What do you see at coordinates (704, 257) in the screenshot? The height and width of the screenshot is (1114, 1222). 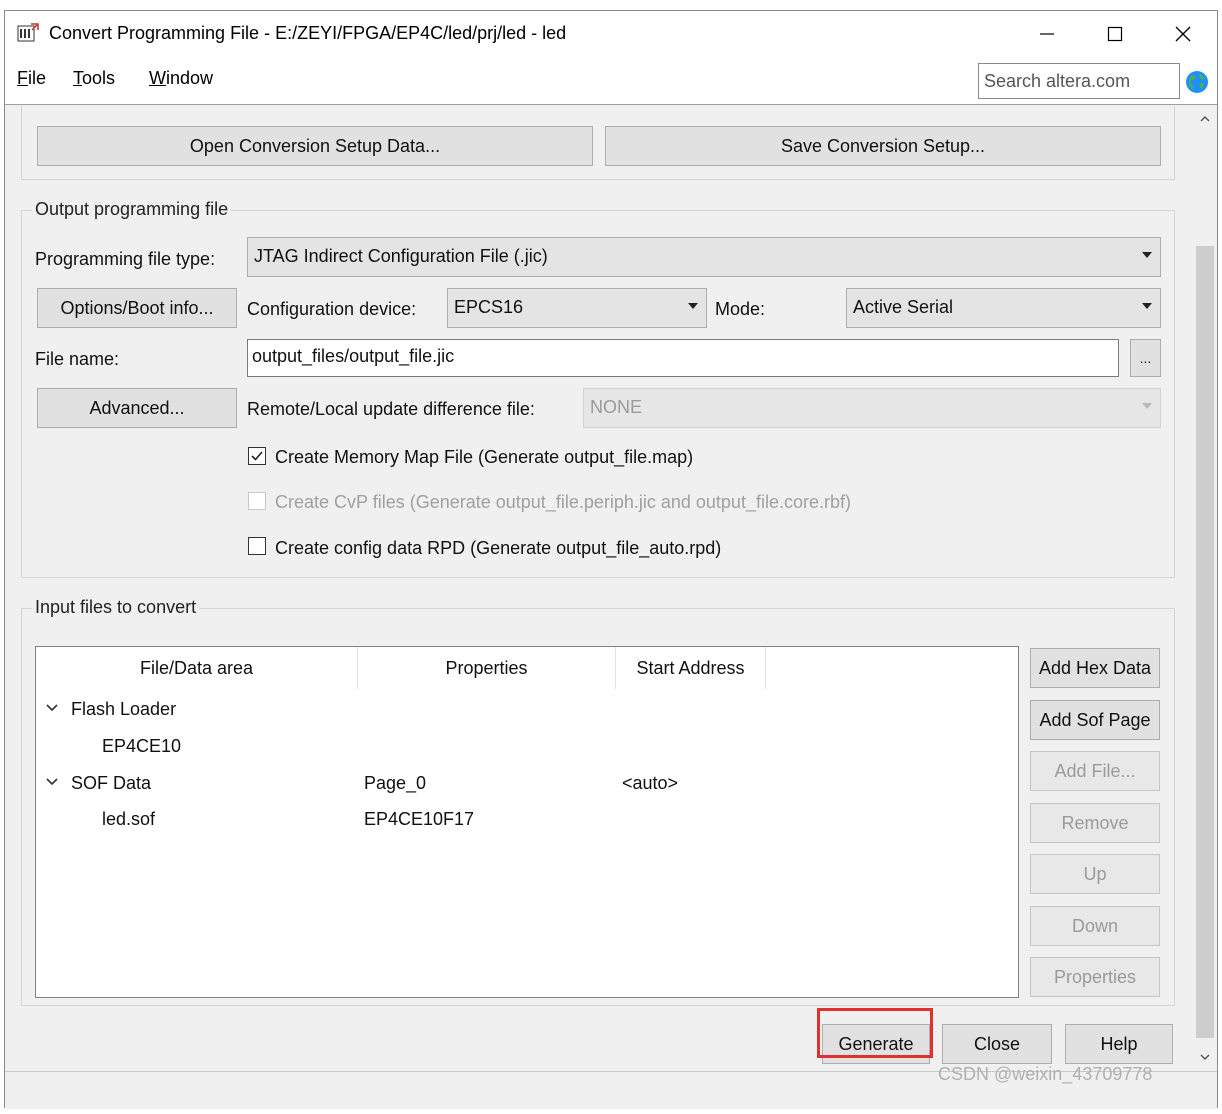 I see `programming-file-type-select: JTAG Indirect Configuration File (.jic)` at bounding box center [704, 257].